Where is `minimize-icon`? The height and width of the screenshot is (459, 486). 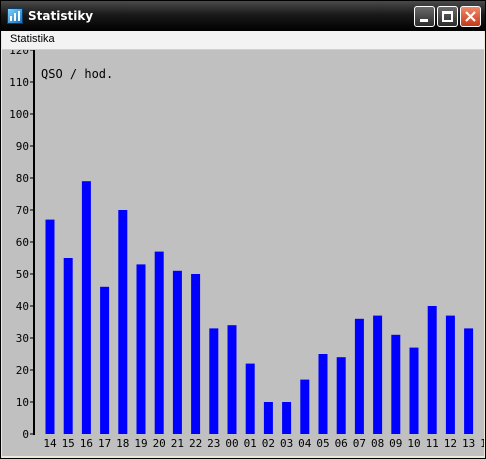 minimize-icon is located at coordinates (424, 20).